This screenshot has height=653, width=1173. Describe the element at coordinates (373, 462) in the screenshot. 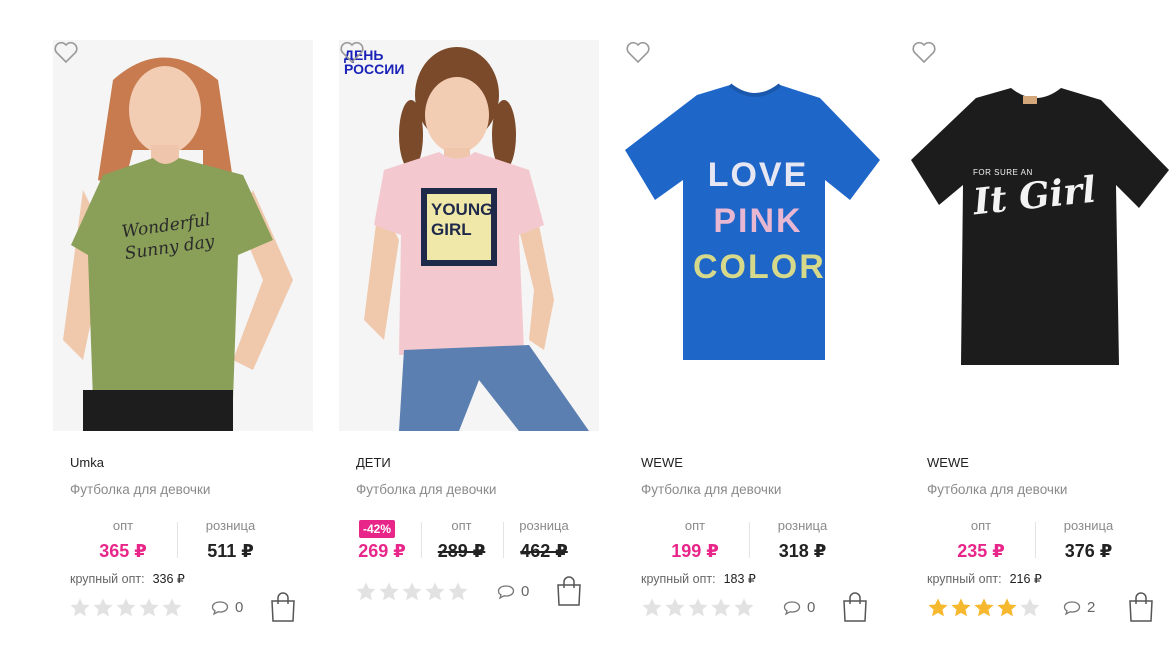

I see `product-brand: ДЕТИ` at that location.